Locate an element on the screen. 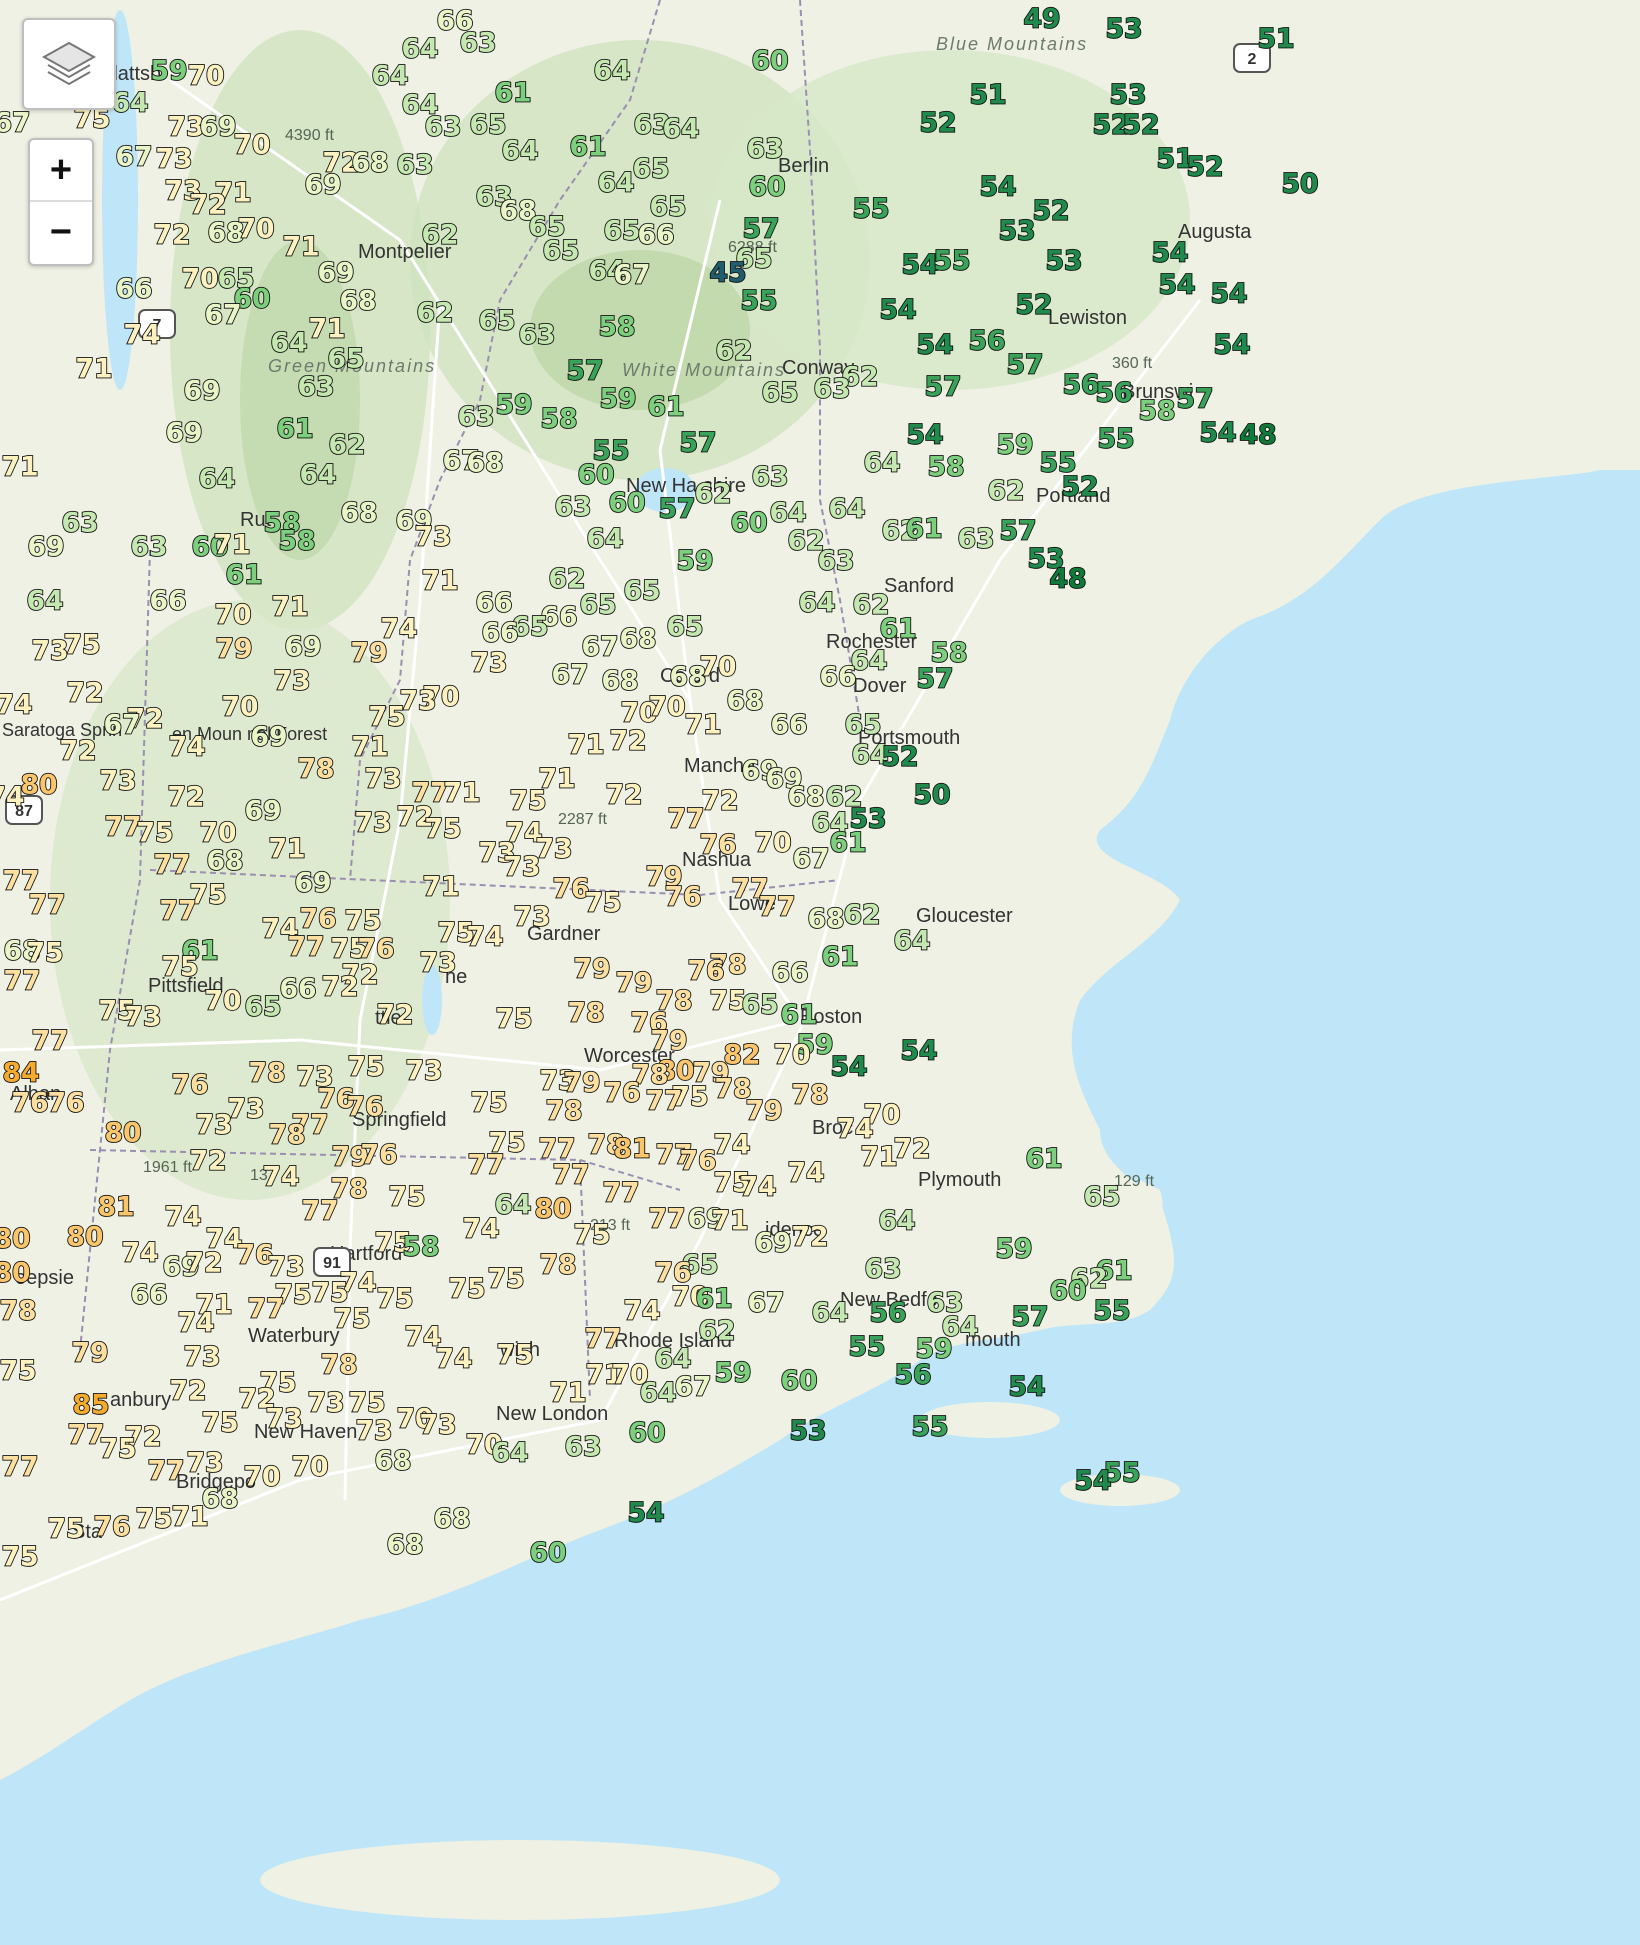  temperature-marker: 48 is located at coordinates (1258, 435).